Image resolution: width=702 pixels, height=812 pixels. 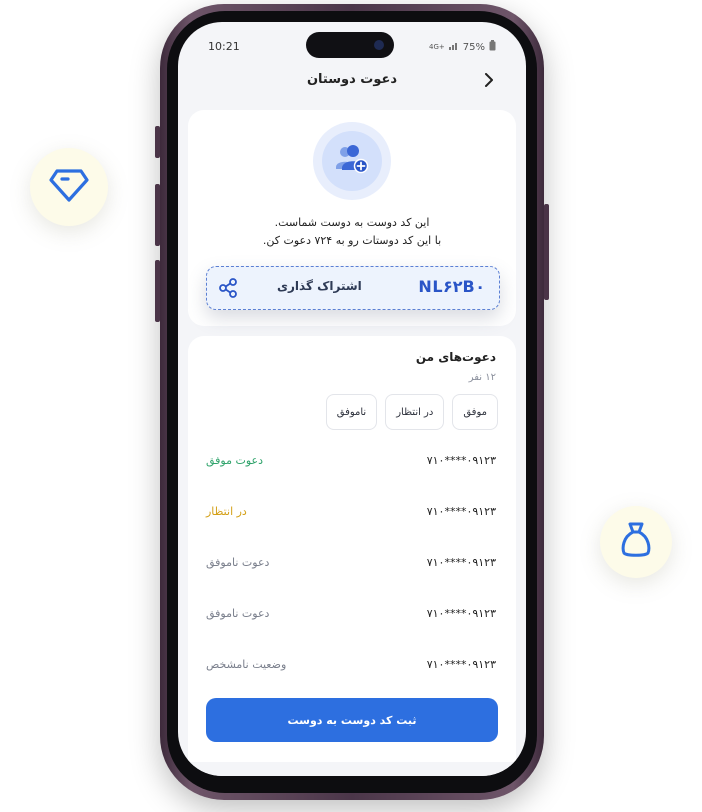 What do you see at coordinates (492, 47) in the screenshot?
I see `battery-icon` at bounding box center [492, 47].